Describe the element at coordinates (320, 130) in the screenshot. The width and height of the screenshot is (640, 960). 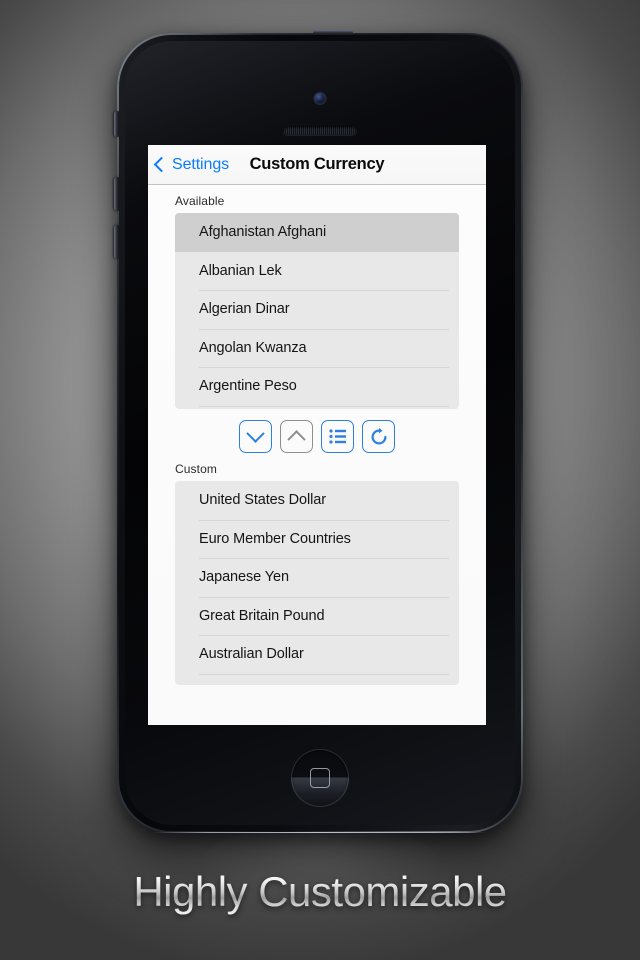
I see `earpiece-speaker-icon` at that location.